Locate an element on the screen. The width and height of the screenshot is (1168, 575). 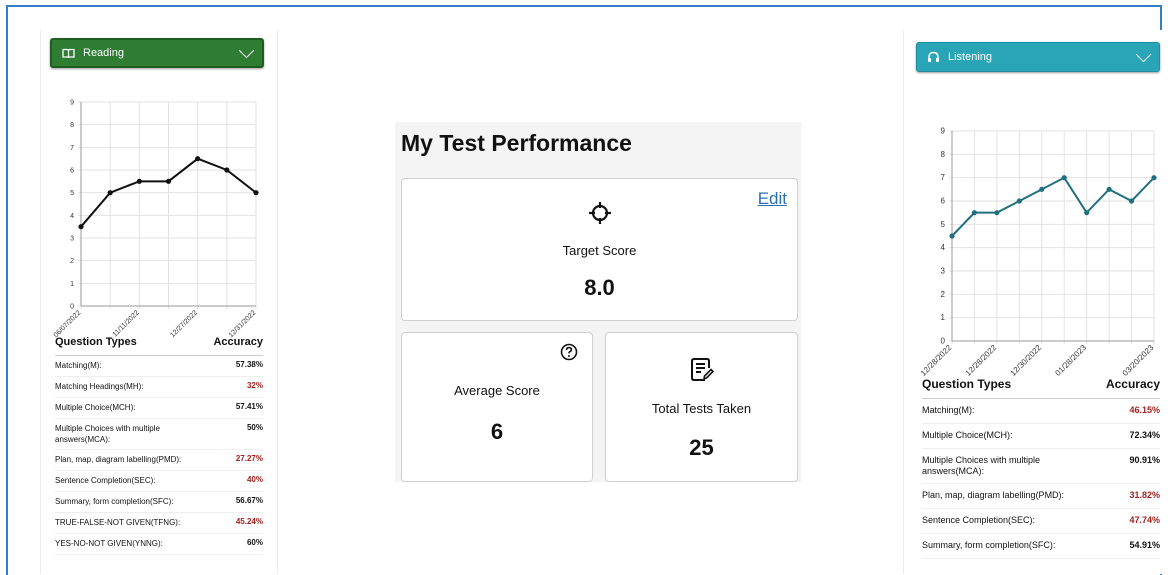
y-tick-label: 4 is located at coordinates (943, 247).